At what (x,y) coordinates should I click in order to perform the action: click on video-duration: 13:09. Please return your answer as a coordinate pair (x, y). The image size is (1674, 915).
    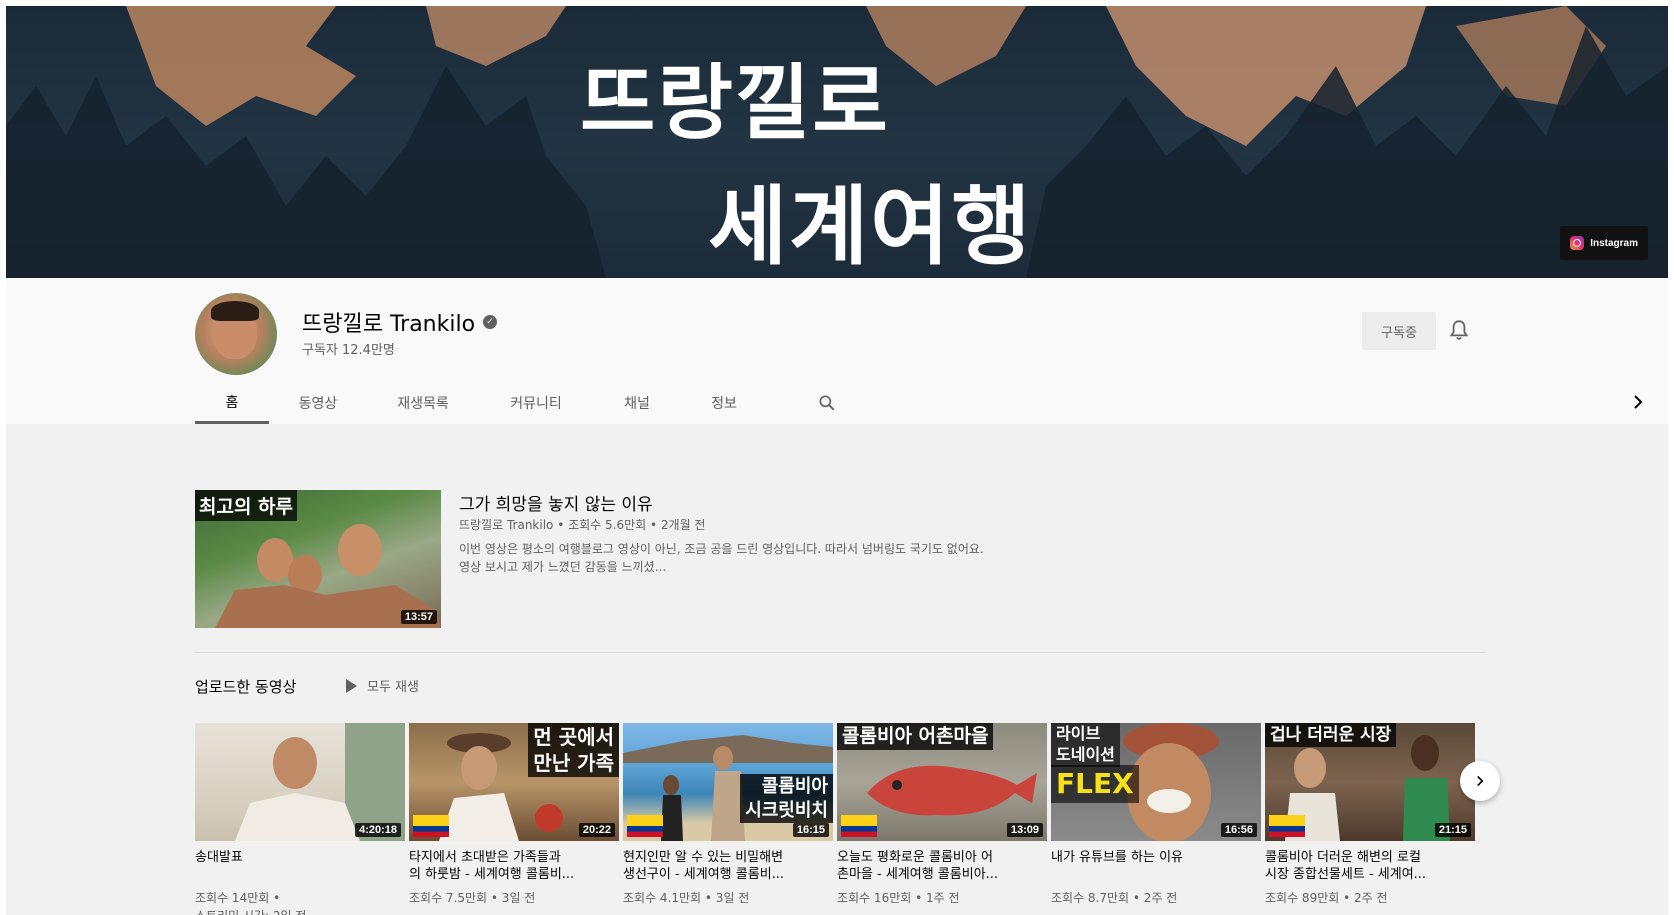
    Looking at the image, I should click on (1024, 830).